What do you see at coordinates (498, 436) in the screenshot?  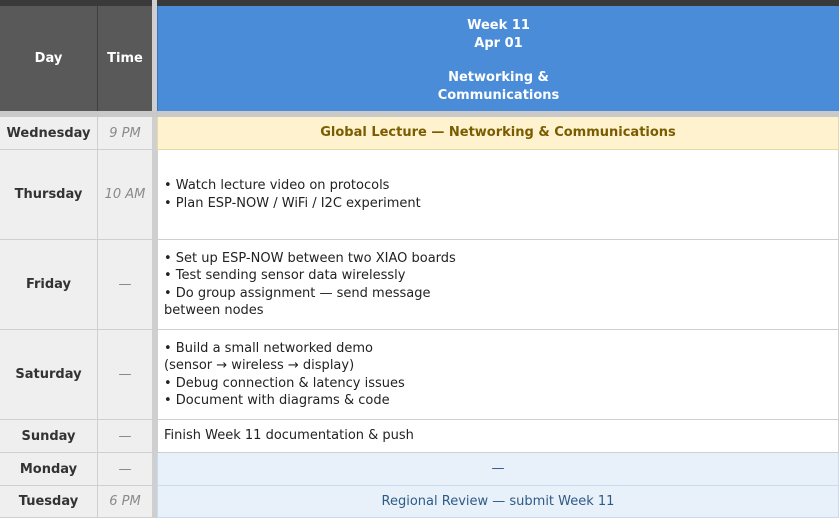 I see `activity-cell: Finish Week 11 documentation & push` at bounding box center [498, 436].